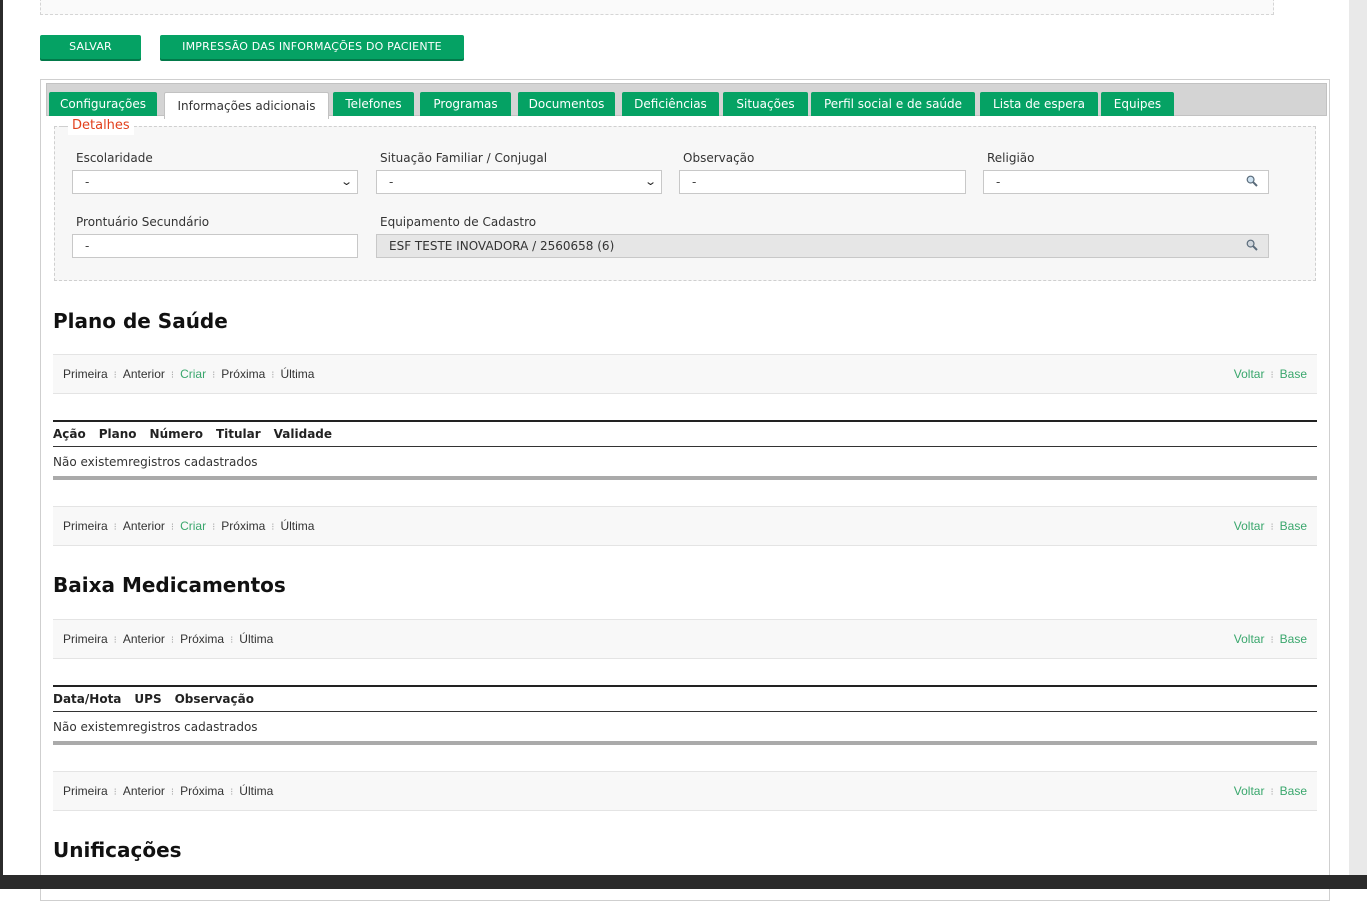 Image resolution: width=1367 pixels, height=901 pixels. I want to click on situacao-familiar-label: Situação Familiar / Conjugal, so click(464, 158).